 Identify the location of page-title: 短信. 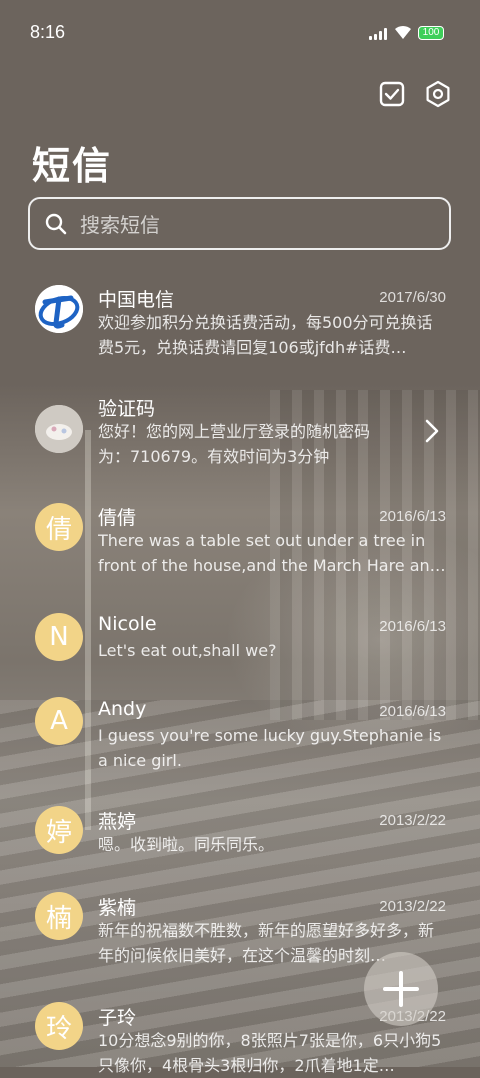
(72, 166).